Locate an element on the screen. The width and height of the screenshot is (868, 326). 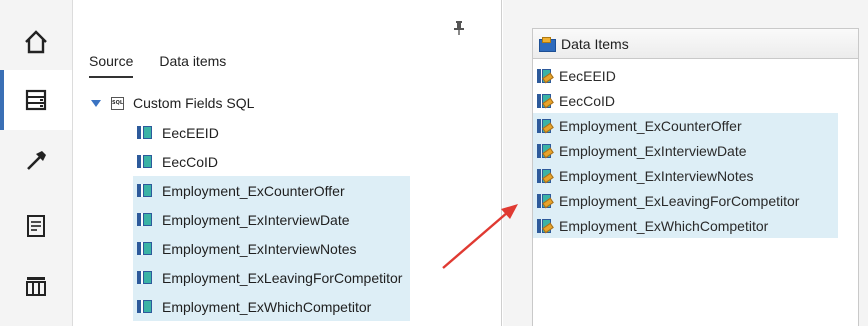
source-tabs: Source Data items is located at coordinates (170, 65).